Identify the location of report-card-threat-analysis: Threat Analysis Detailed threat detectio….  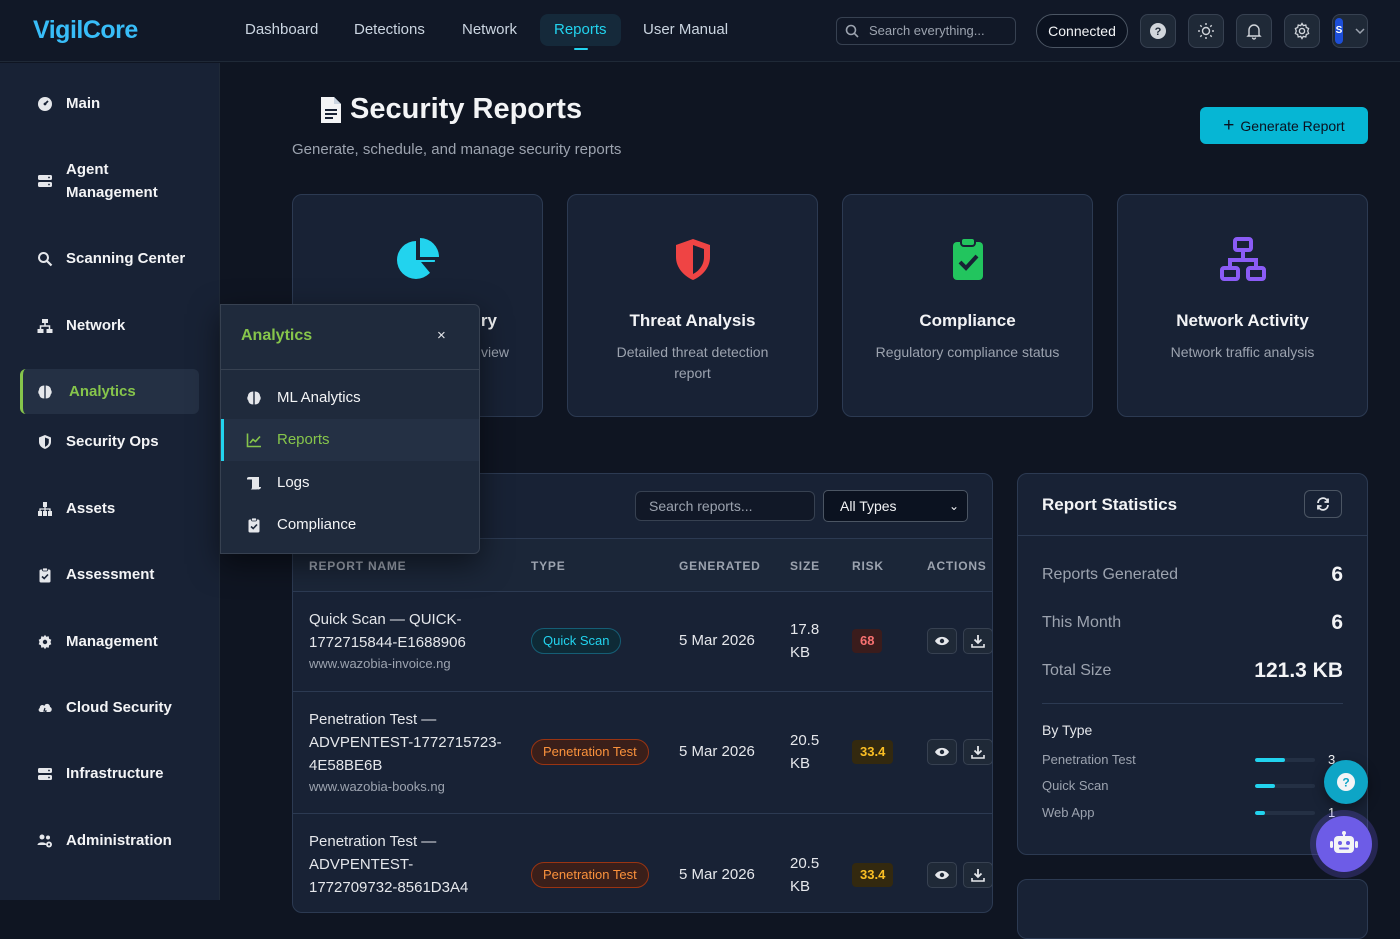
(692, 305).